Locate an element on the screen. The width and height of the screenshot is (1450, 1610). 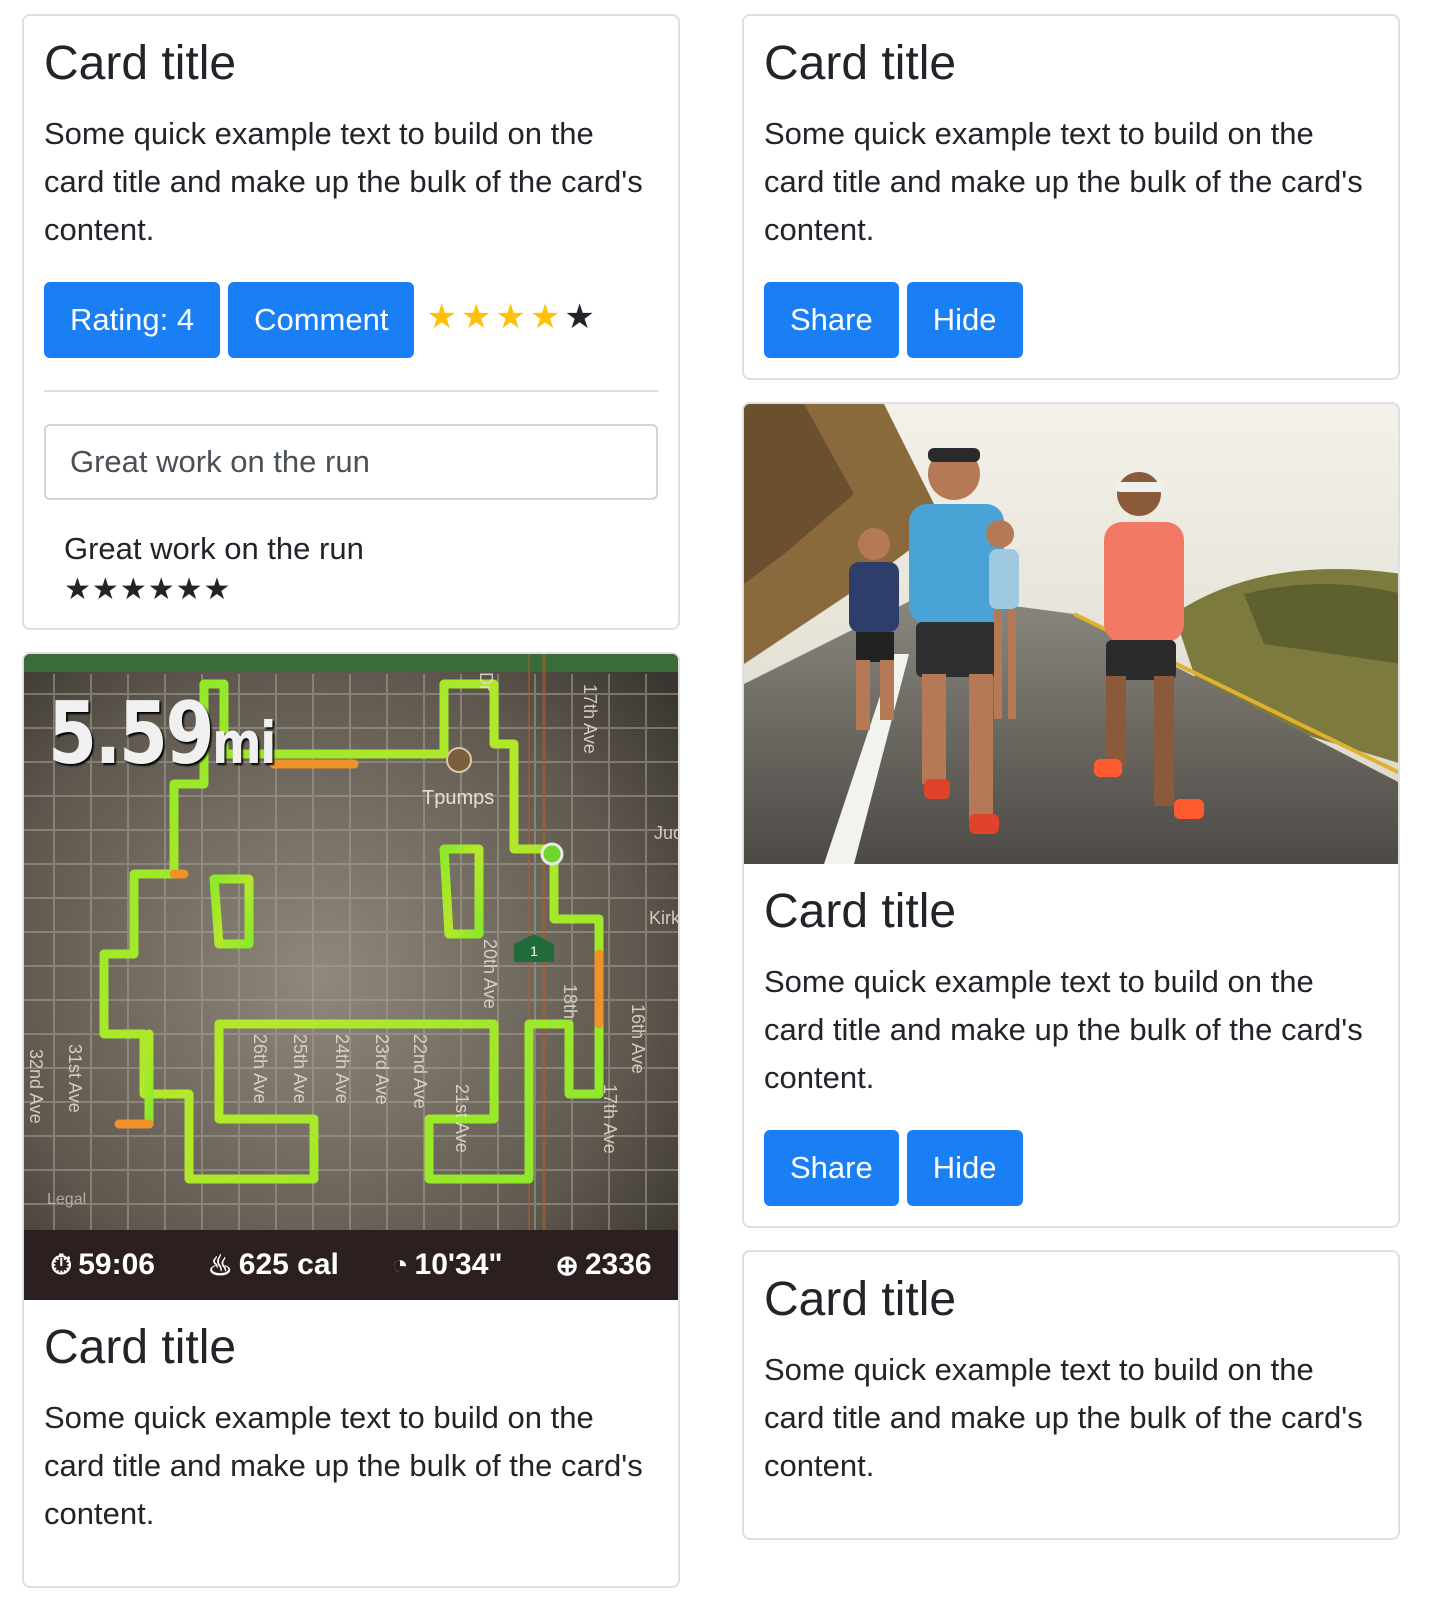
fuel-stat: ⊕ 2336 is located at coordinates (603, 1265).